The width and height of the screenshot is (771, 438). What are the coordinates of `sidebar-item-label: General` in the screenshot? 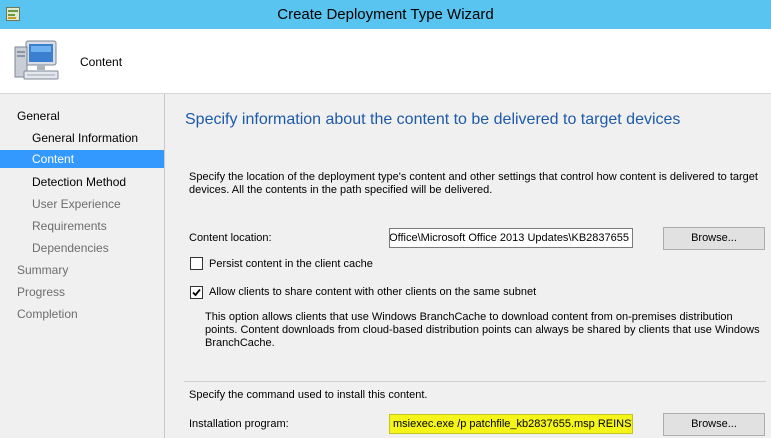 It's located at (38, 116).